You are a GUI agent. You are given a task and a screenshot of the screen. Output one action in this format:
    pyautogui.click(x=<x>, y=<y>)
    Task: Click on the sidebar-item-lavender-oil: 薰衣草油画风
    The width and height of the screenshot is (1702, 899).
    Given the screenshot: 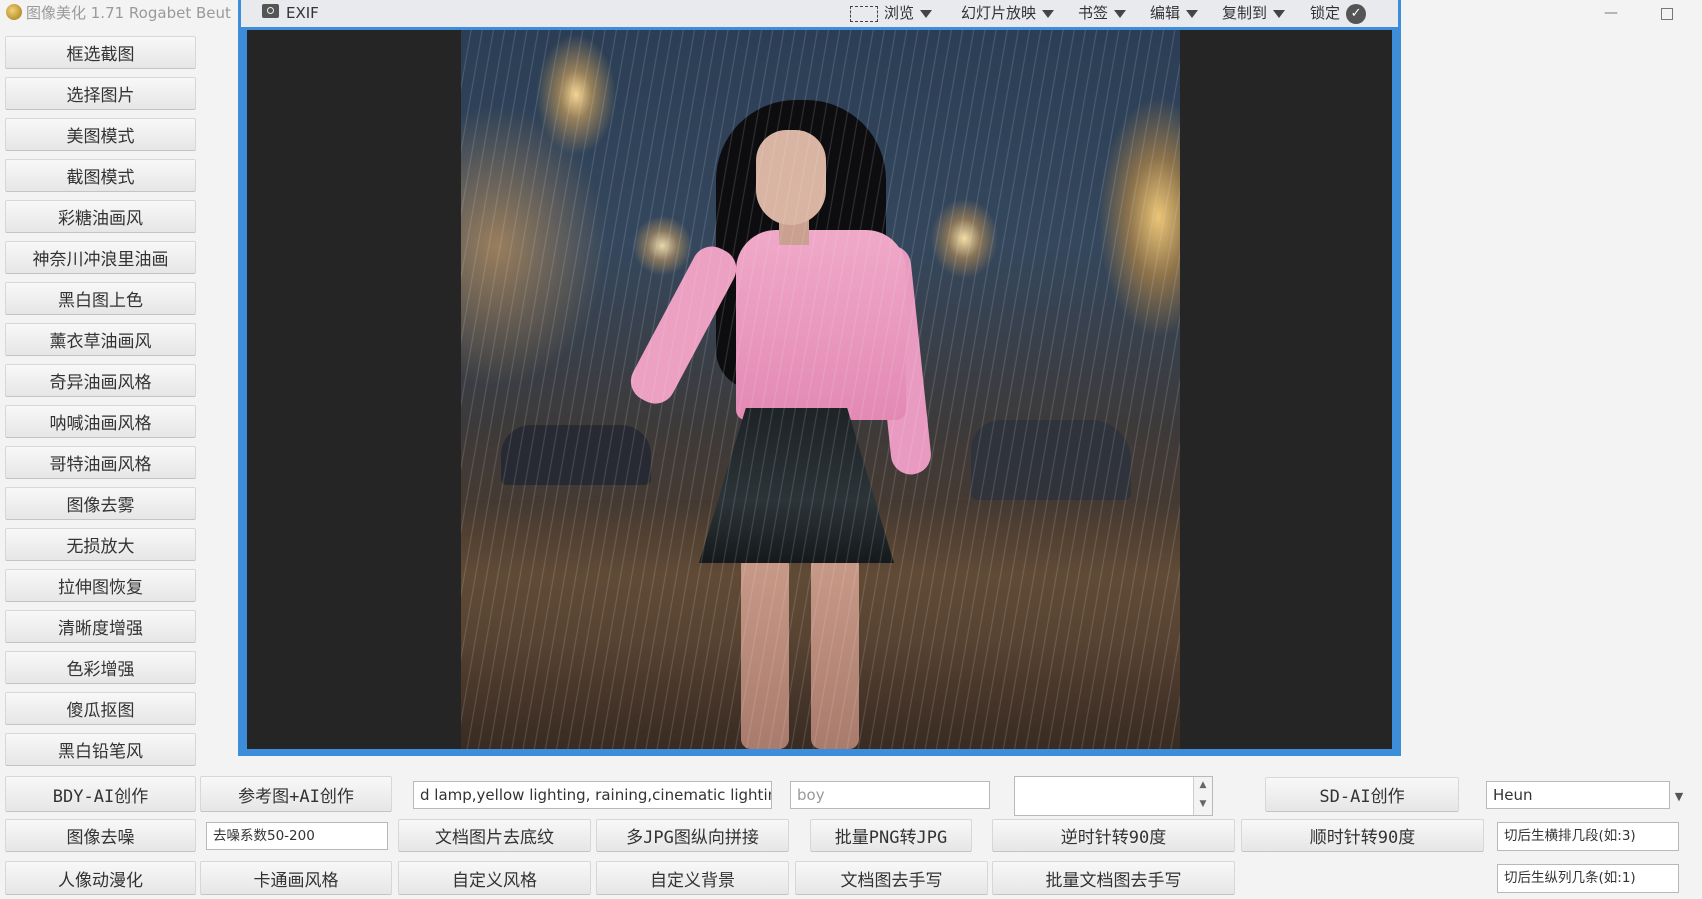 What is the action you would take?
    pyautogui.click(x=100, y=339)
    